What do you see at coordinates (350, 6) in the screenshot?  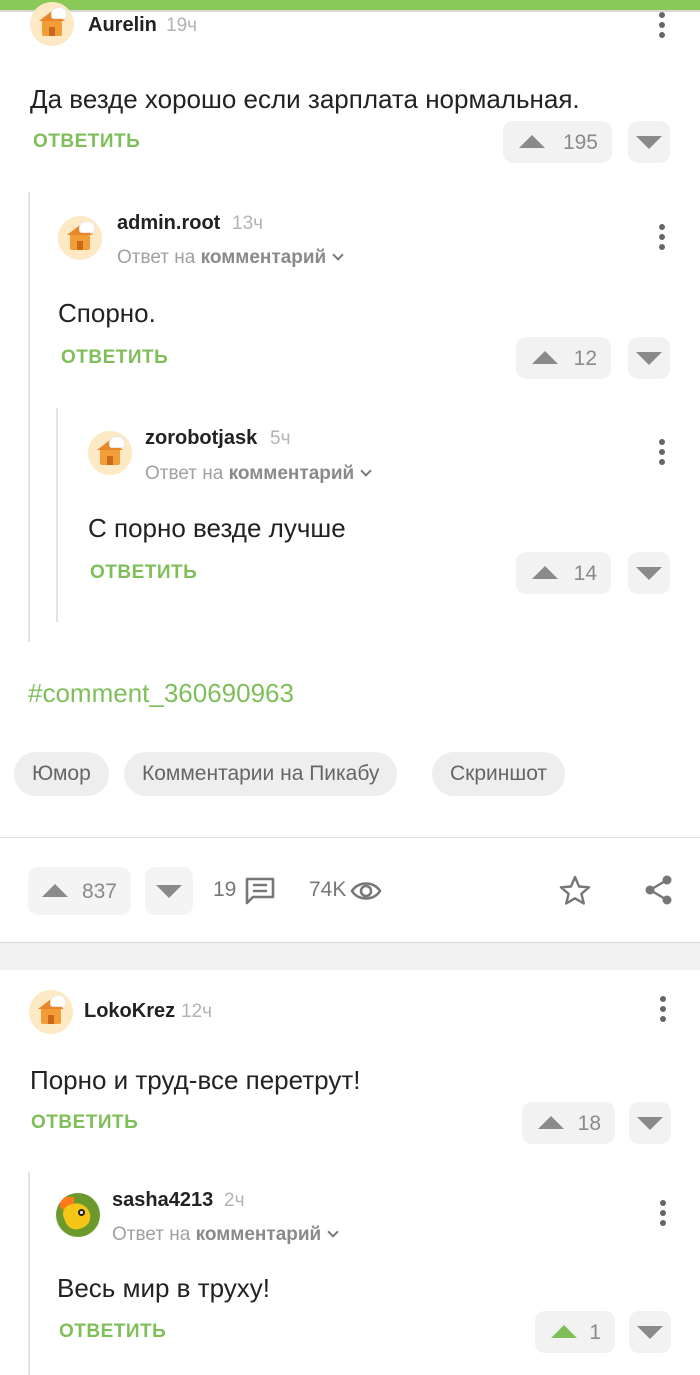 I see `top-accent-bar` at bounding box center [350, 6].